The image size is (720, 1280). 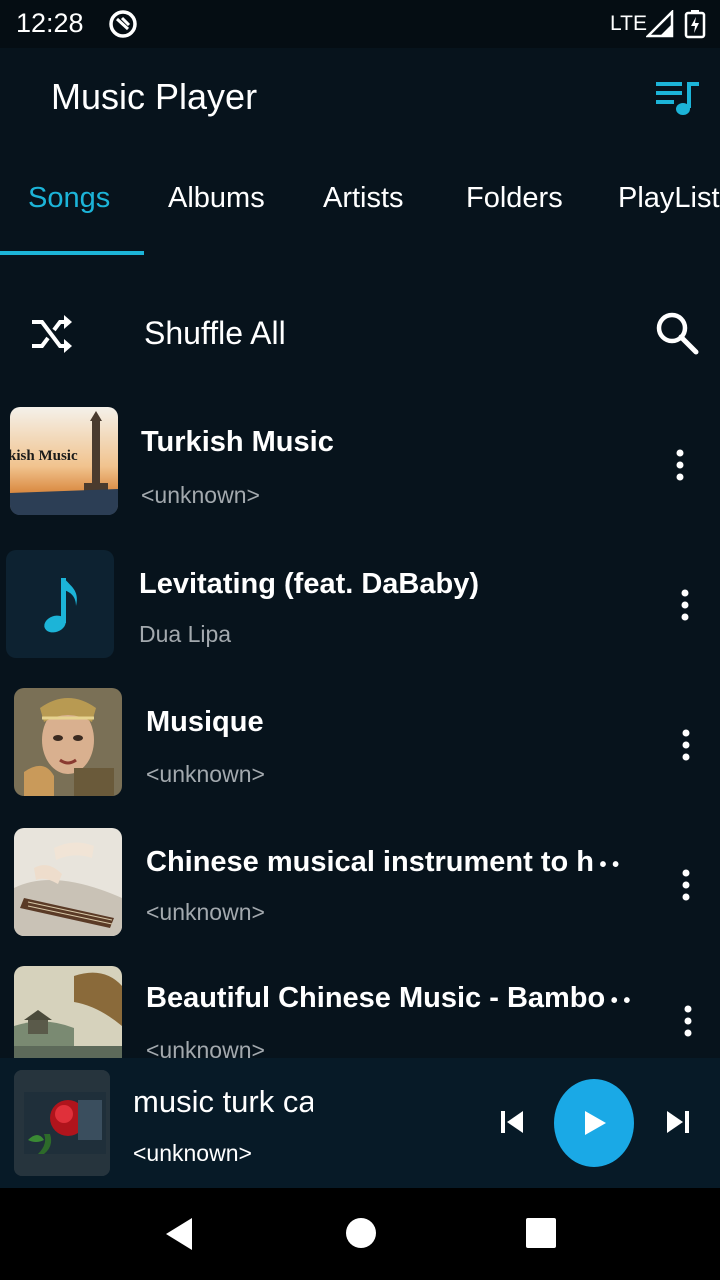 I want to click on tab-songs: Songs, so click(x=69, y=198).